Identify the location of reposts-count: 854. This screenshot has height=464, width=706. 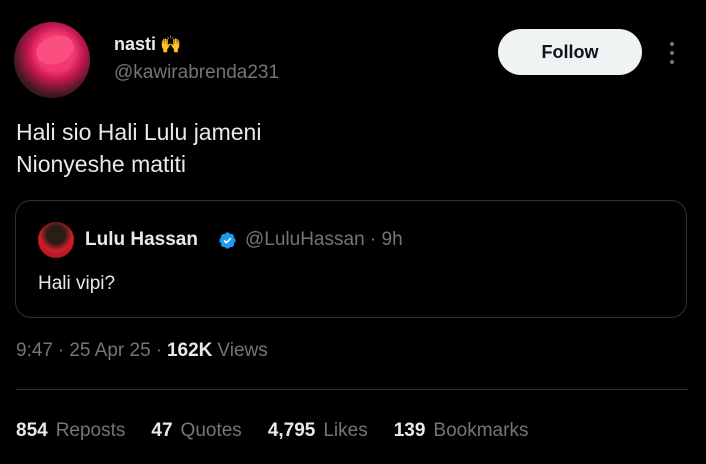
(32, 430).